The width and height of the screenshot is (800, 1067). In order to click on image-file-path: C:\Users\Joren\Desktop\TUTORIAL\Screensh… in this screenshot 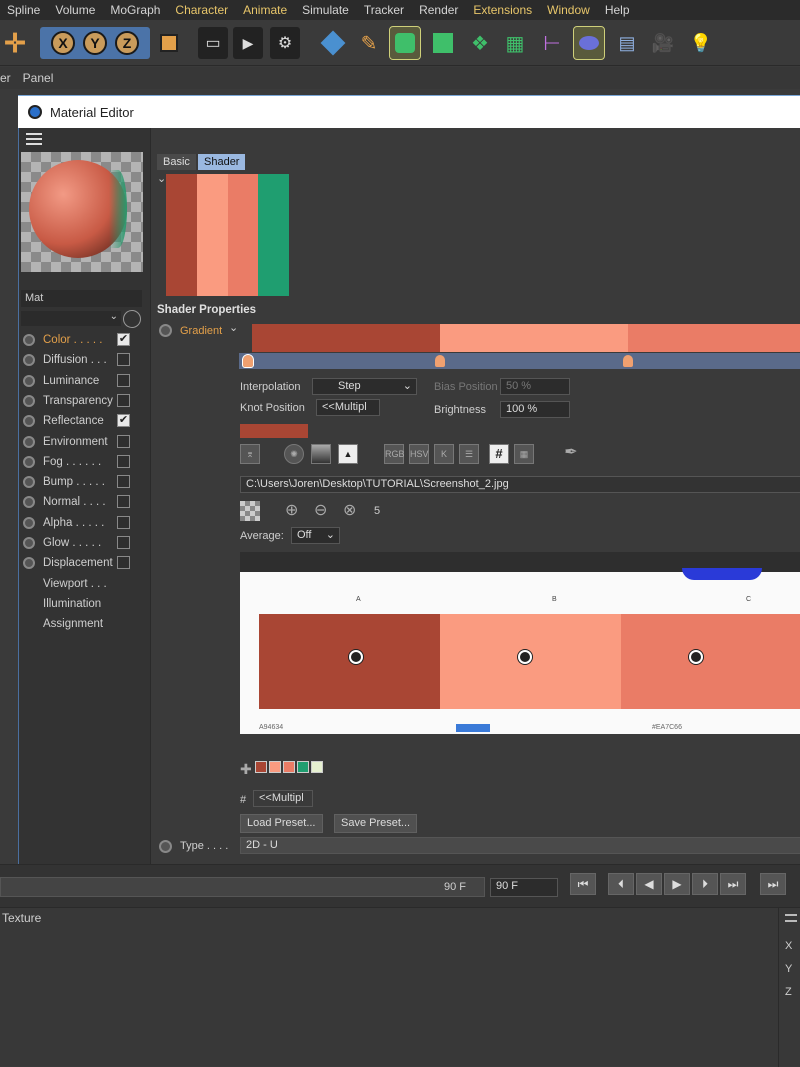, I will do `click(520, 484)`.